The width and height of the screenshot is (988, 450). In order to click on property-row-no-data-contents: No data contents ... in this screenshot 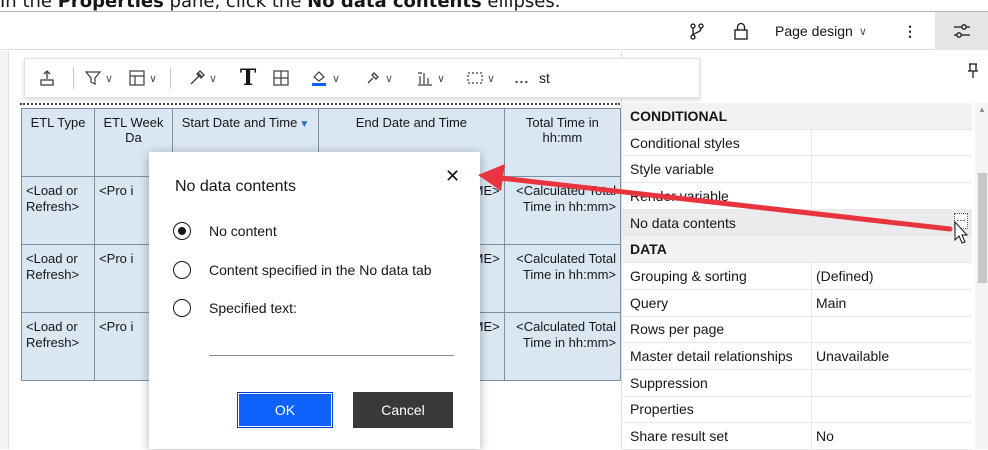, I will do `click(797, 223)`.